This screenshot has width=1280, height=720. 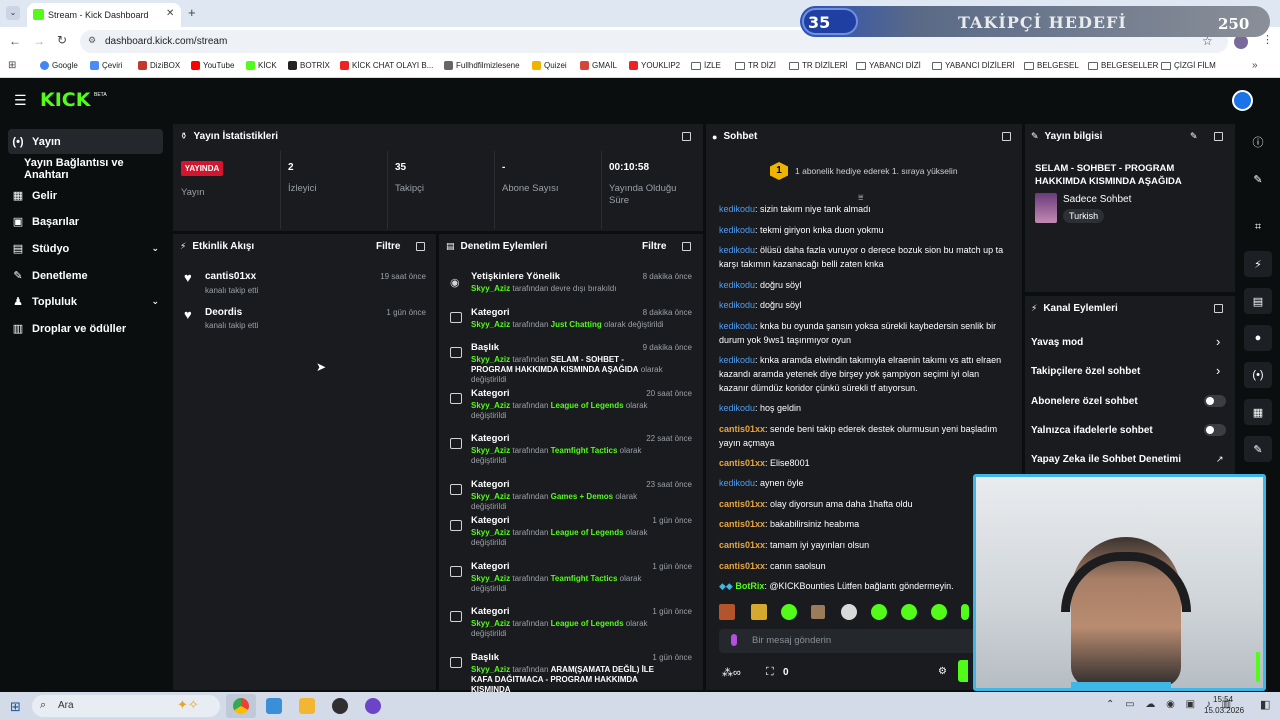 I want to click on subscribers-only-toggle, so click(x=1215, y=401).